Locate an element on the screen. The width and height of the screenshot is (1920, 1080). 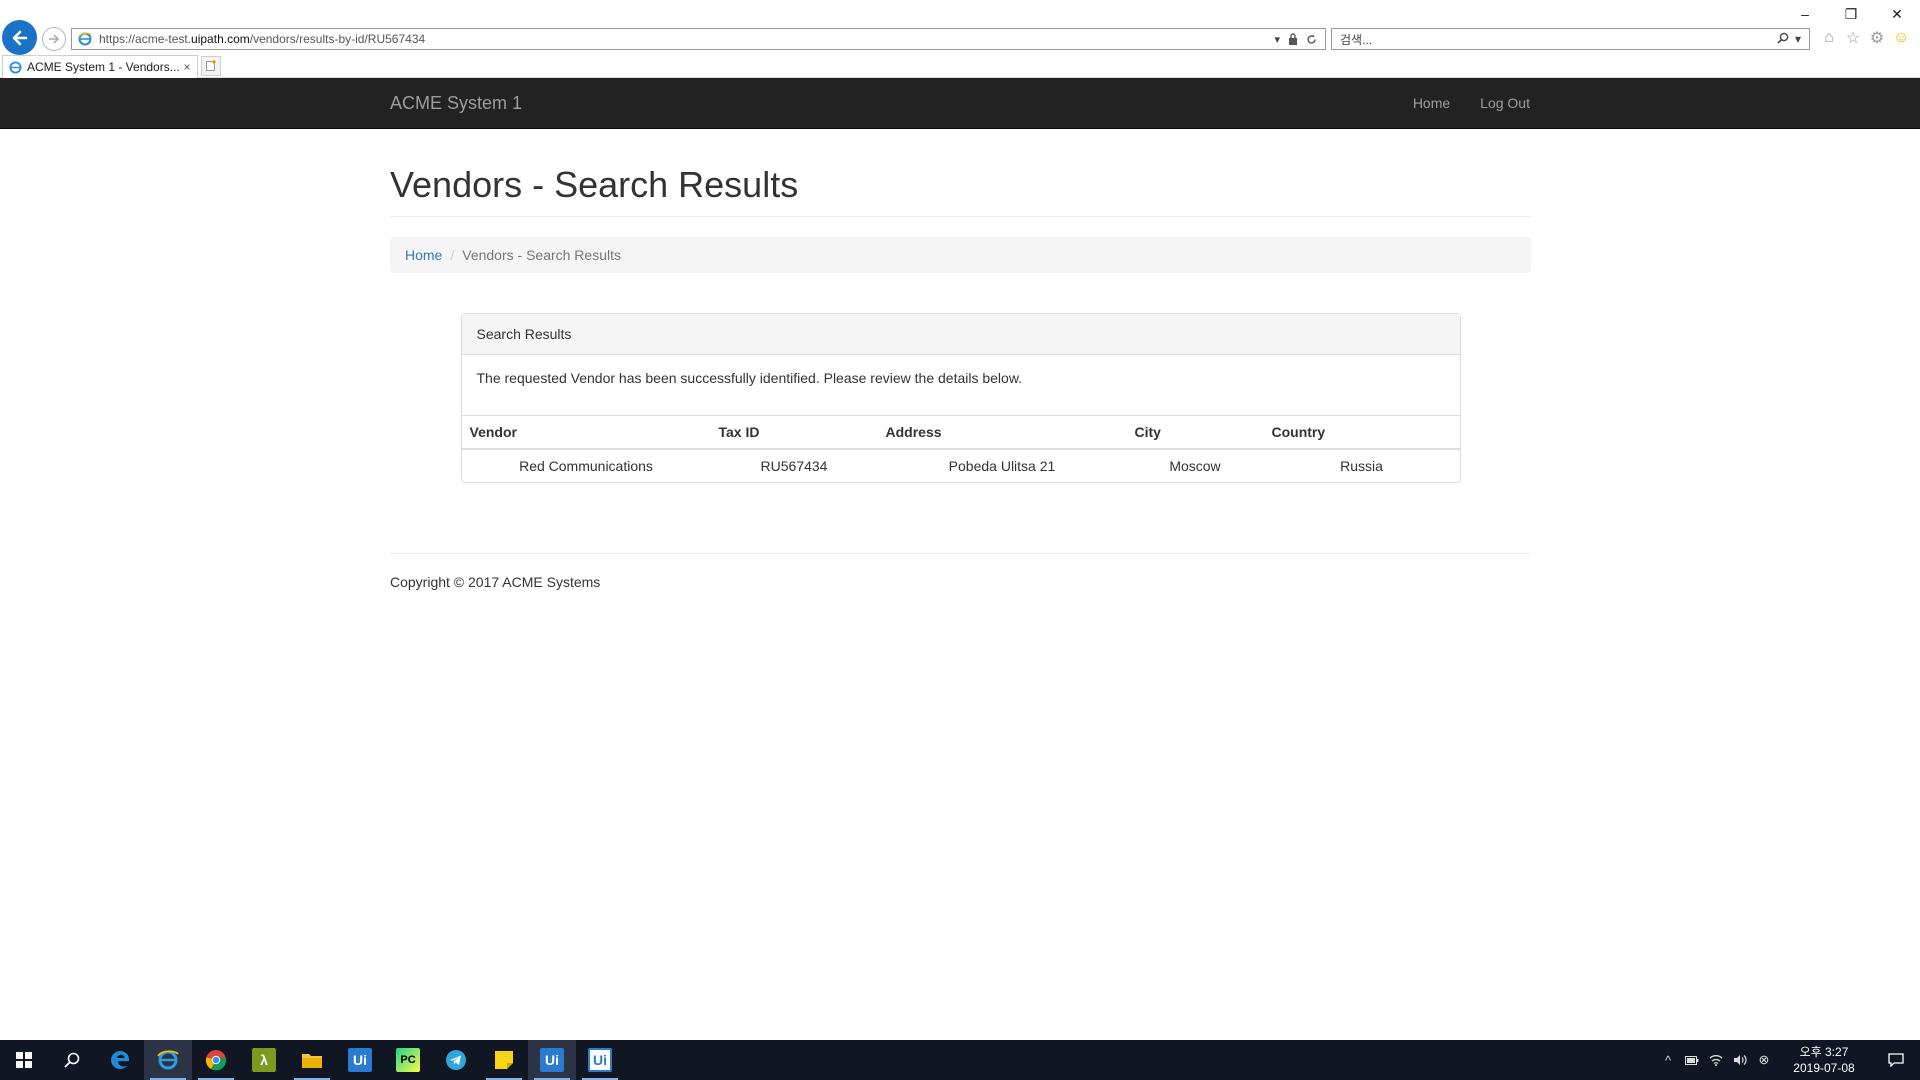
forward-button is located at coordinates (54, 39).